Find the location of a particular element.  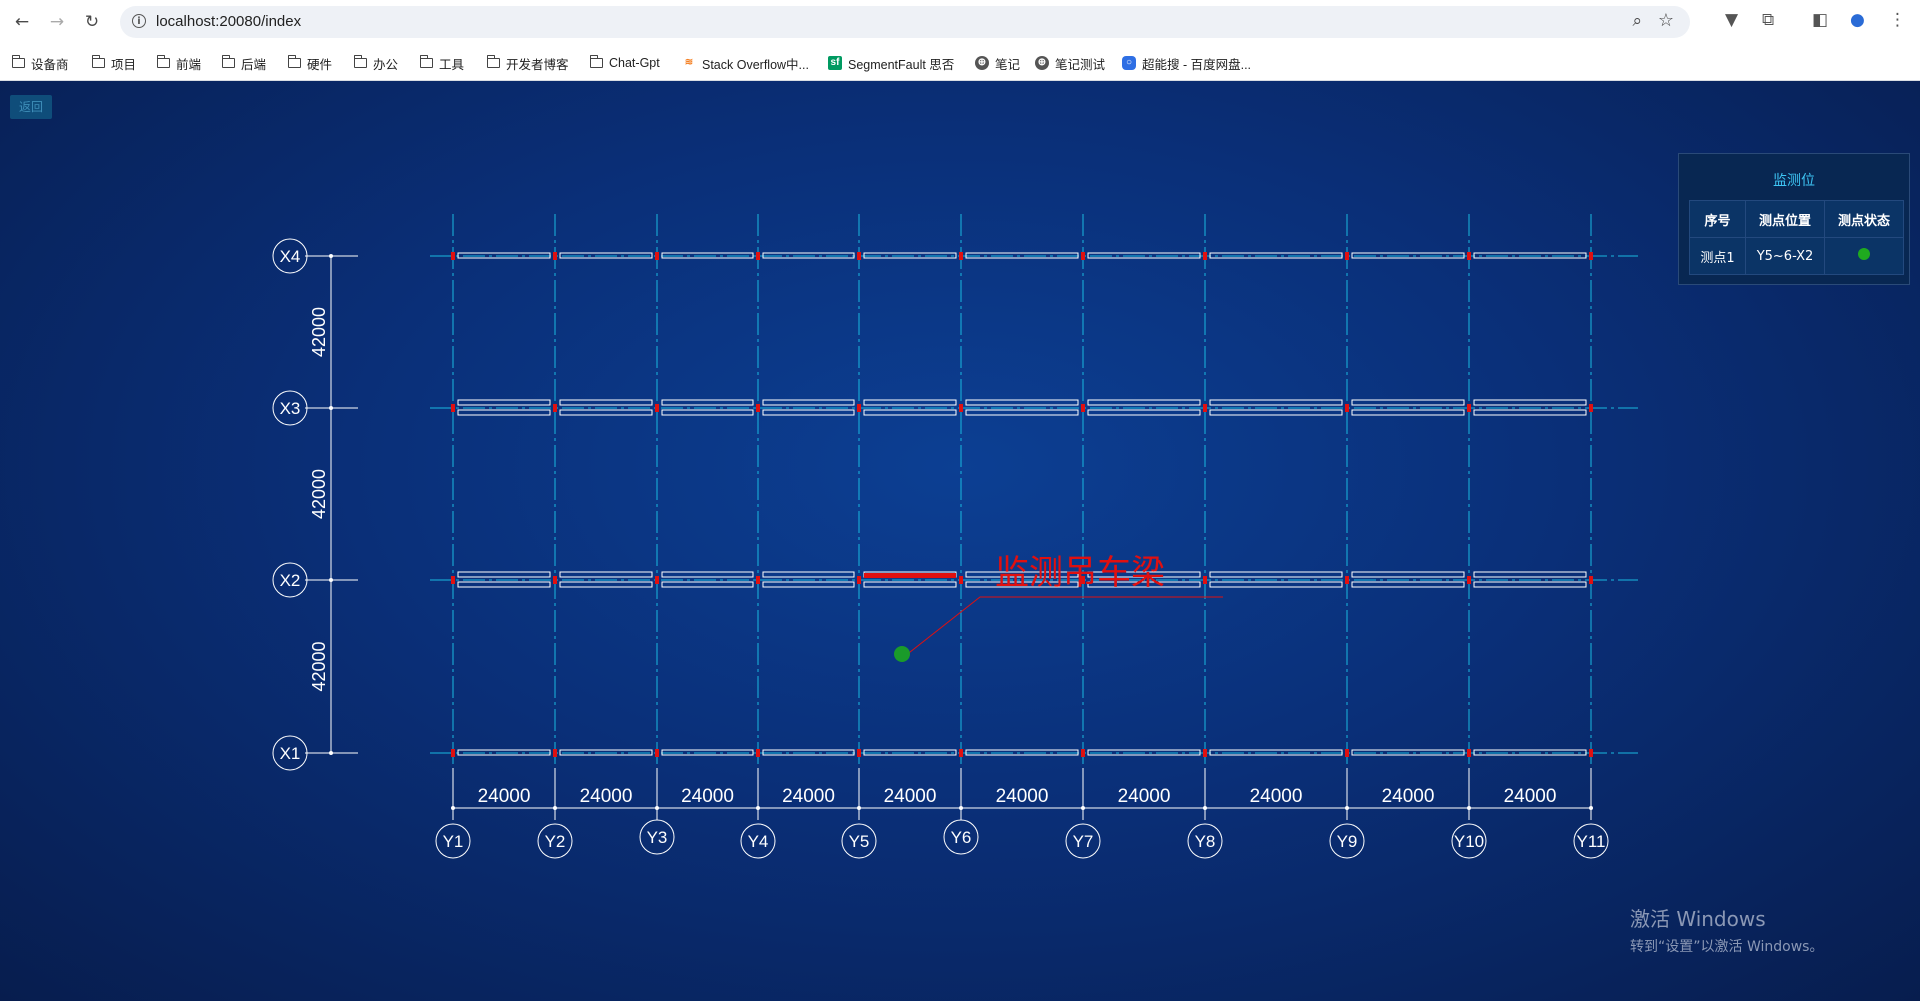

monitor-table: 序号 测点位置 测点状态 测点1 Y5~6-X2 is located at coordinates (1796, 237).